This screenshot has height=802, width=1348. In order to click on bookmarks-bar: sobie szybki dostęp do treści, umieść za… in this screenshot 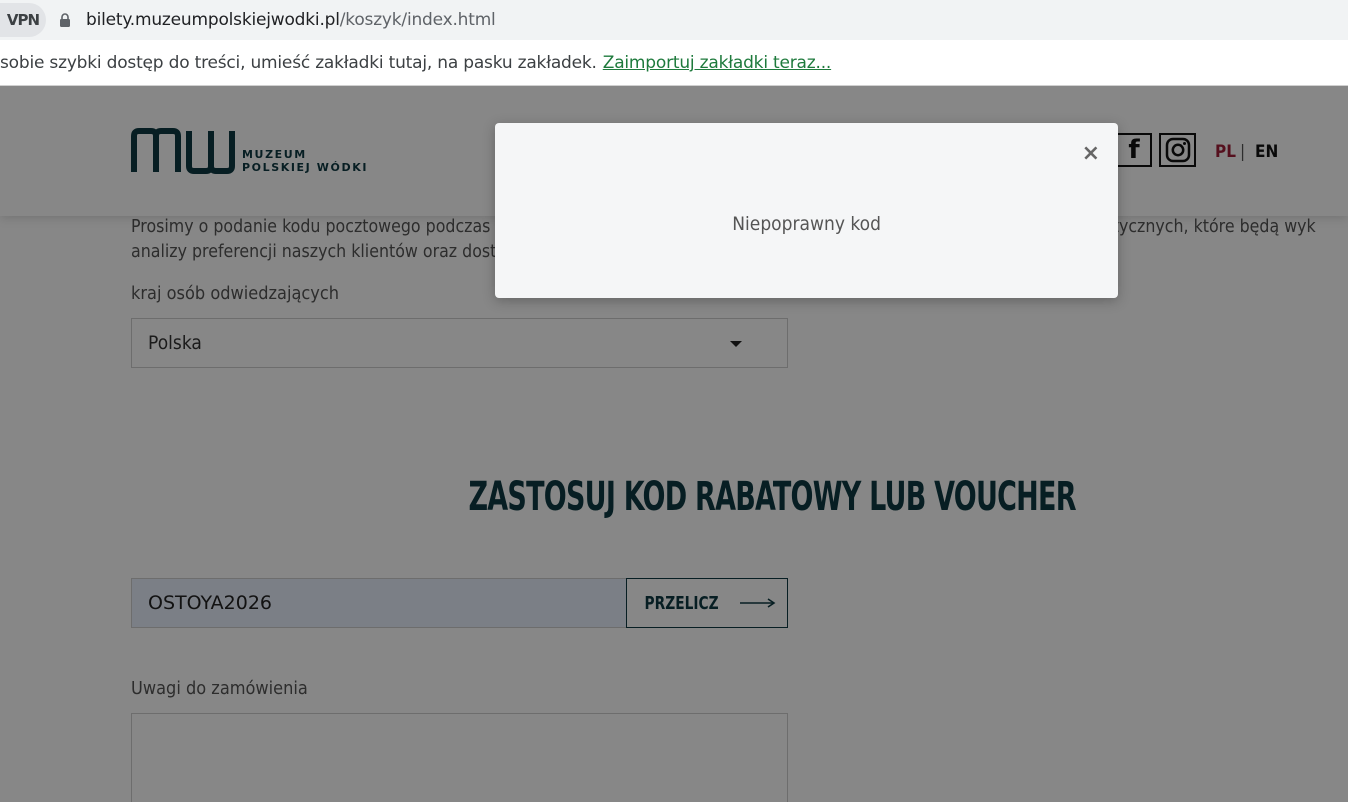, I will do `click(674, 63)`.